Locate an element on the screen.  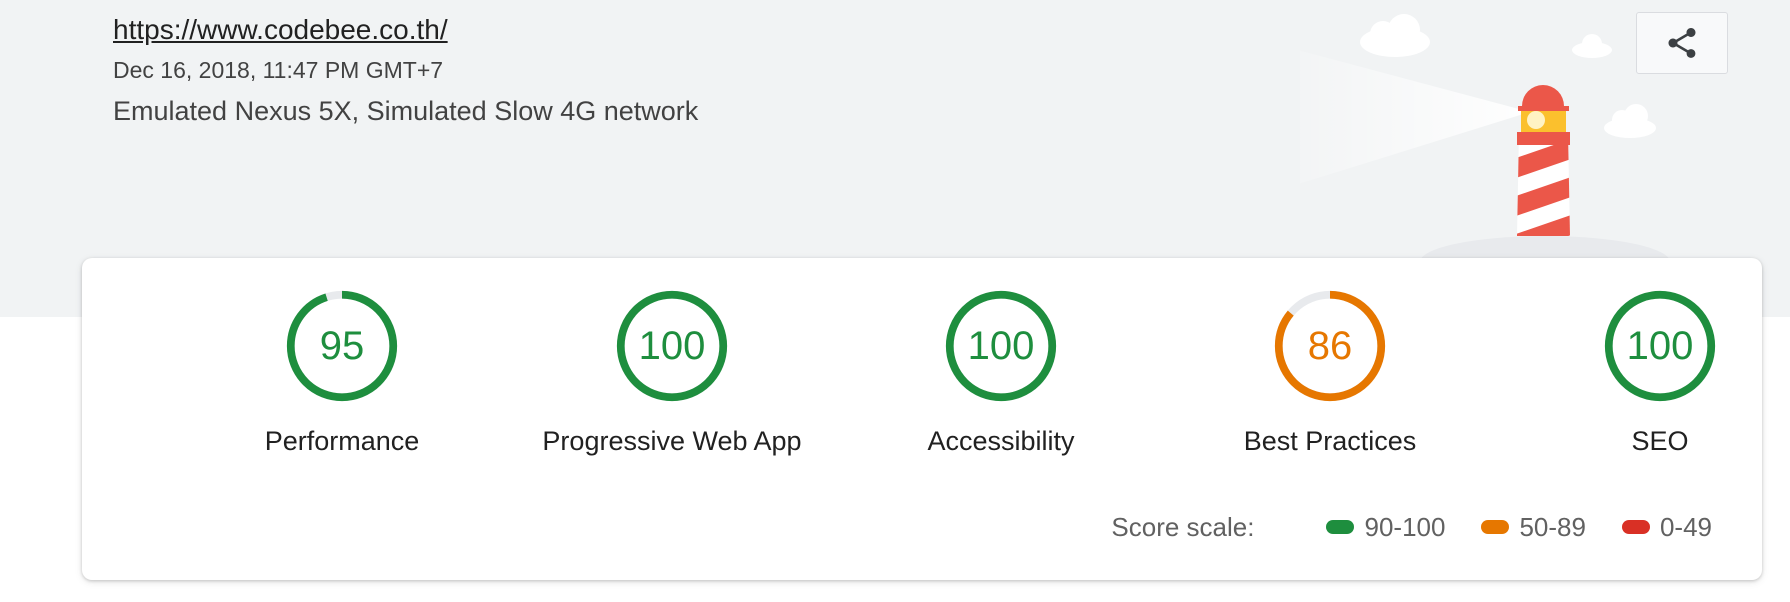
score-scale-title: Score scale: is located at coordinates (1183, 526).